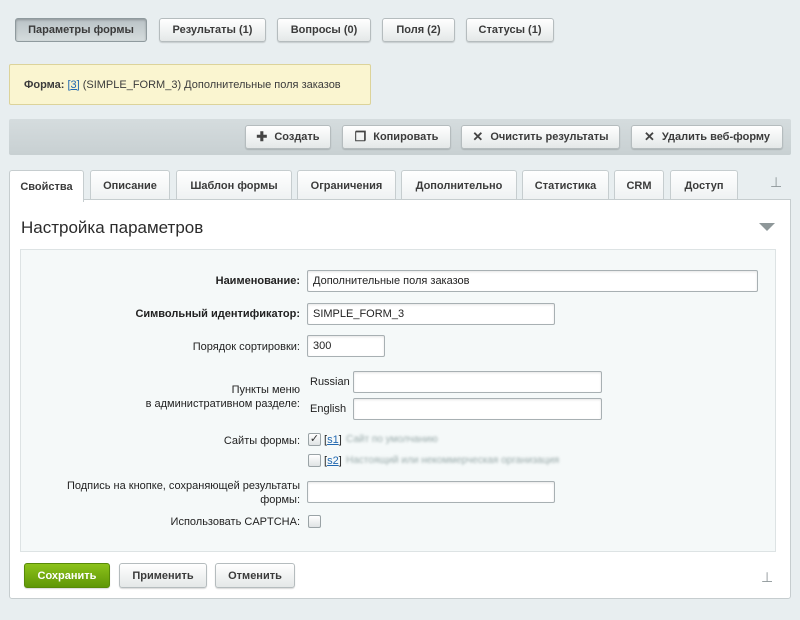 The width and height of the screenshot is (800, 620). I want to click on site1-link: s1, so click(333, 440).